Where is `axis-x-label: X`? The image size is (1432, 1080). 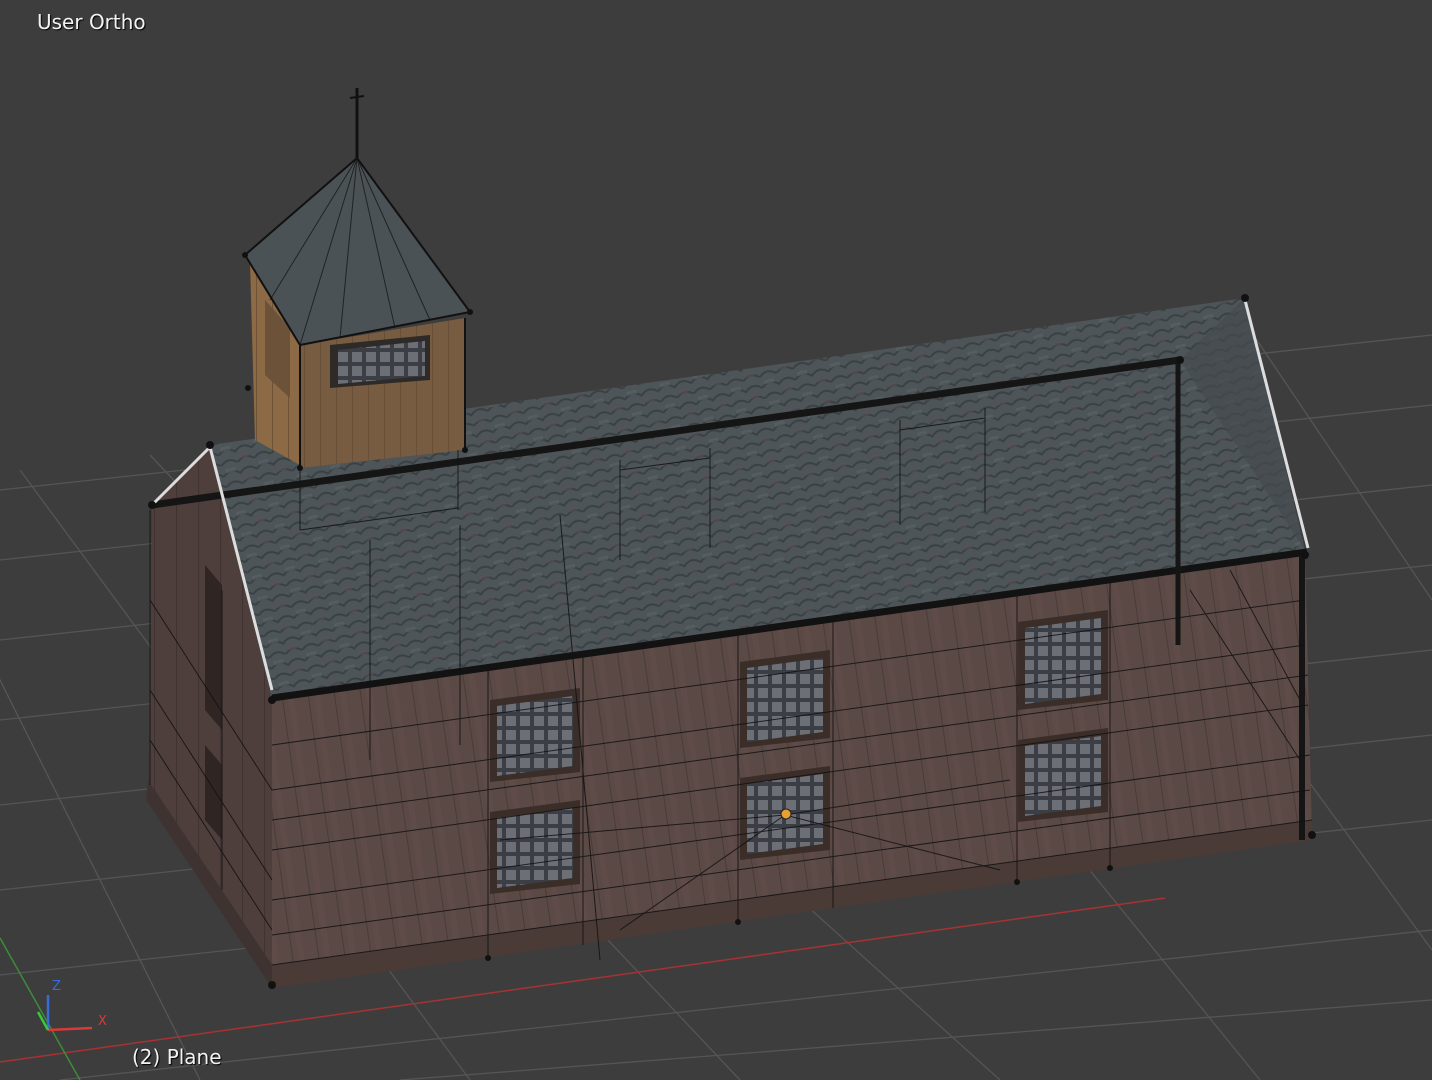 axis-x-label: X is located at coordinates (102, 1021).